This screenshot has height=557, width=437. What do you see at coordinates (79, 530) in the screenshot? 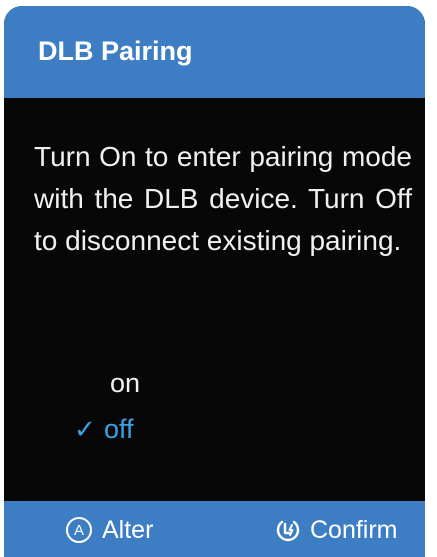
I see `a-circle-icon: A` at bounding box center [79, 530].